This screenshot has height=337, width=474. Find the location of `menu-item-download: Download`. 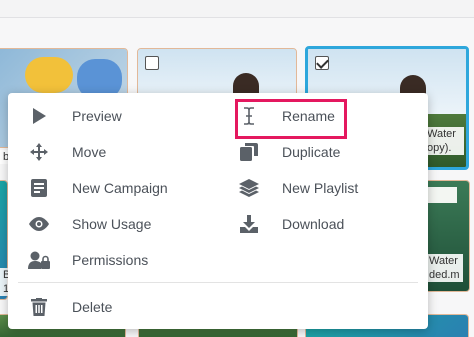

menu-item-download: Download is located at coordinates (291, 224).